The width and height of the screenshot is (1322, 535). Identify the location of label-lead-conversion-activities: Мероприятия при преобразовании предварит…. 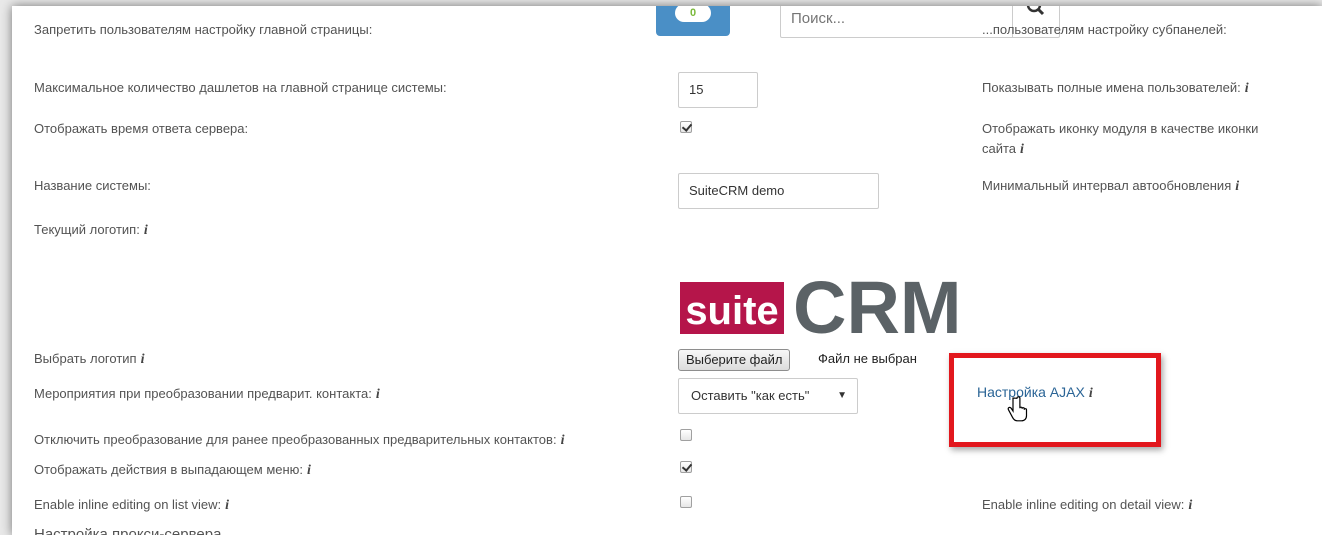
(207, 394).